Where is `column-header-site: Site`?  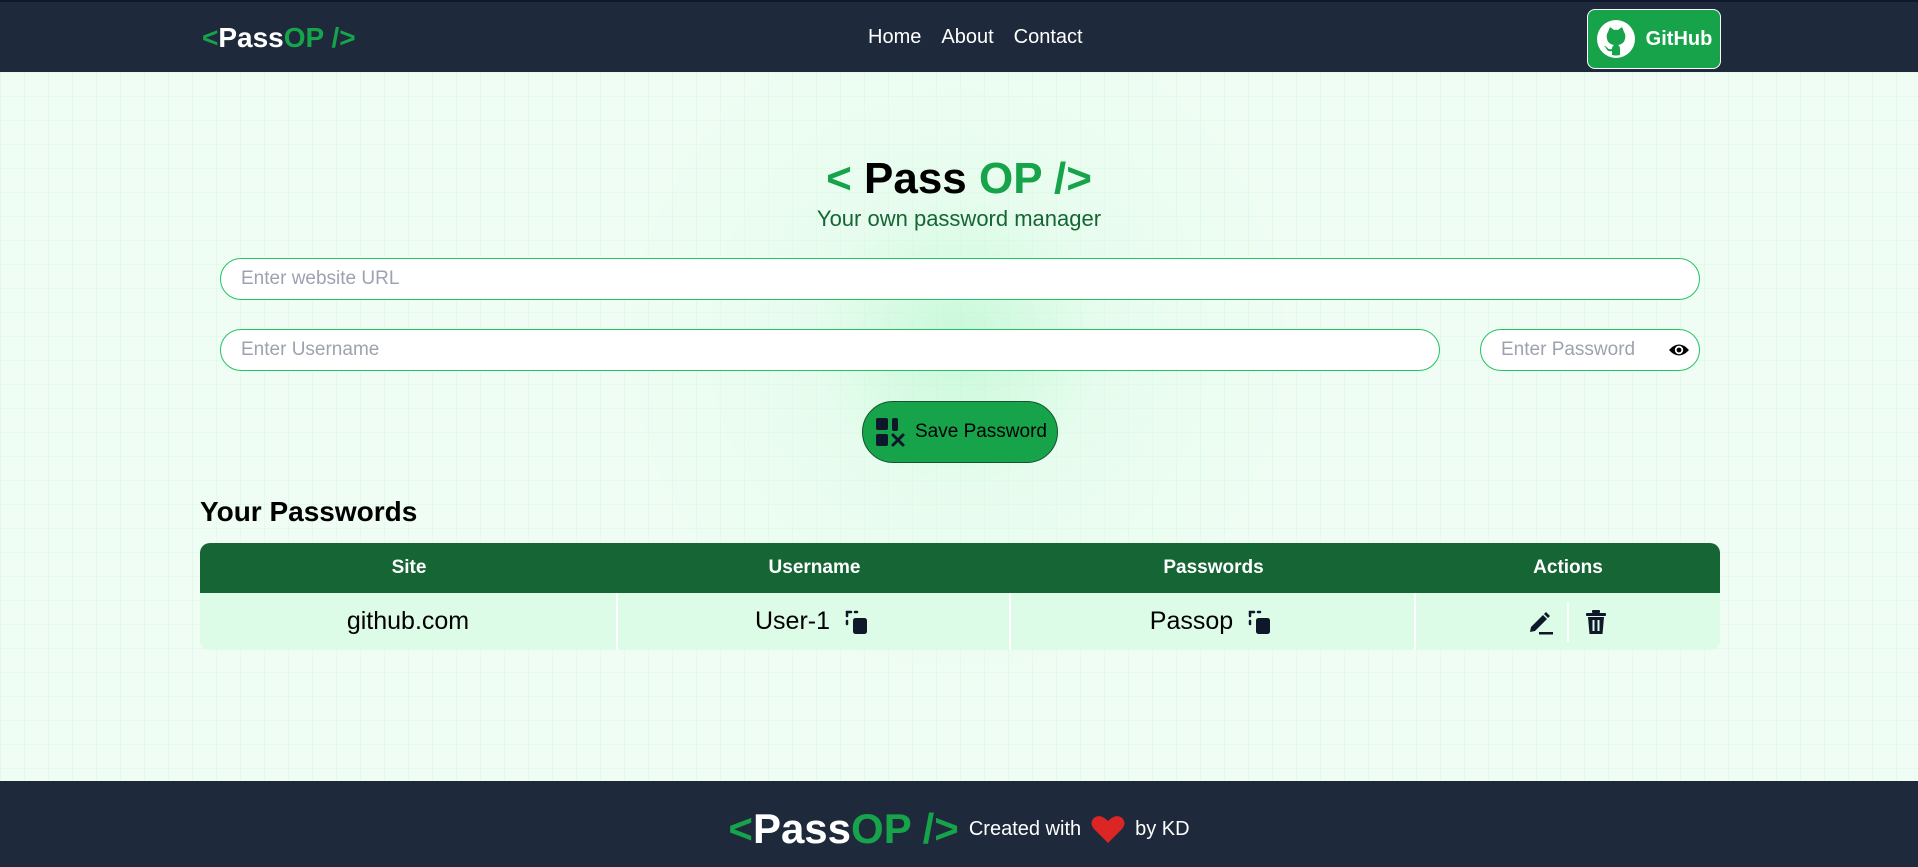
column-header-site: Site is located at coordinates (409, 567).